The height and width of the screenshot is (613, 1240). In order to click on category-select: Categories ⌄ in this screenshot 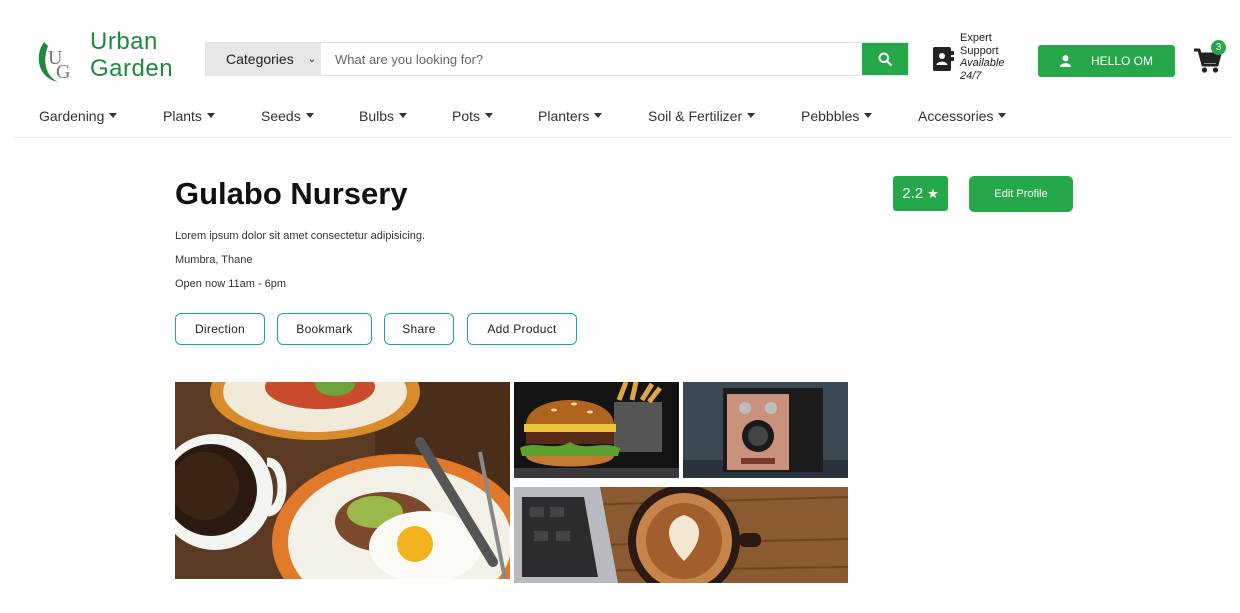, I will do `click(263, 59)`.